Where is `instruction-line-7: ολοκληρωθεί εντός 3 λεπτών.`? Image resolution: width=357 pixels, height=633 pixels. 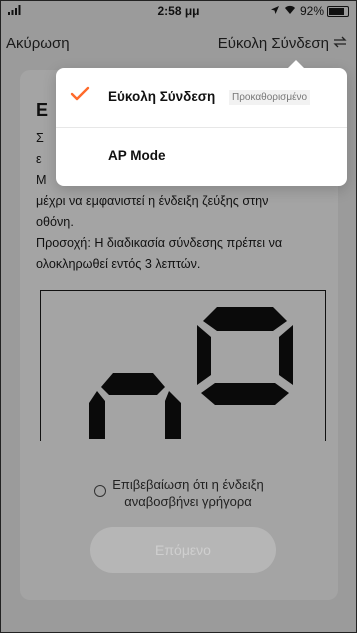
instruction-line-7: ολοκληρωθεί εντός 3 λεπτών. is located at coordinates (118, 264).